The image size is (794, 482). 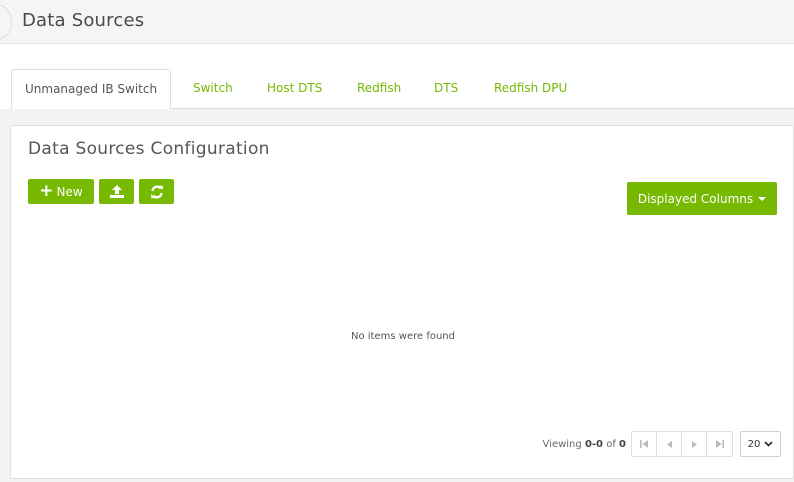 I want to click on new-button: + New, so click(x=61, y=191).